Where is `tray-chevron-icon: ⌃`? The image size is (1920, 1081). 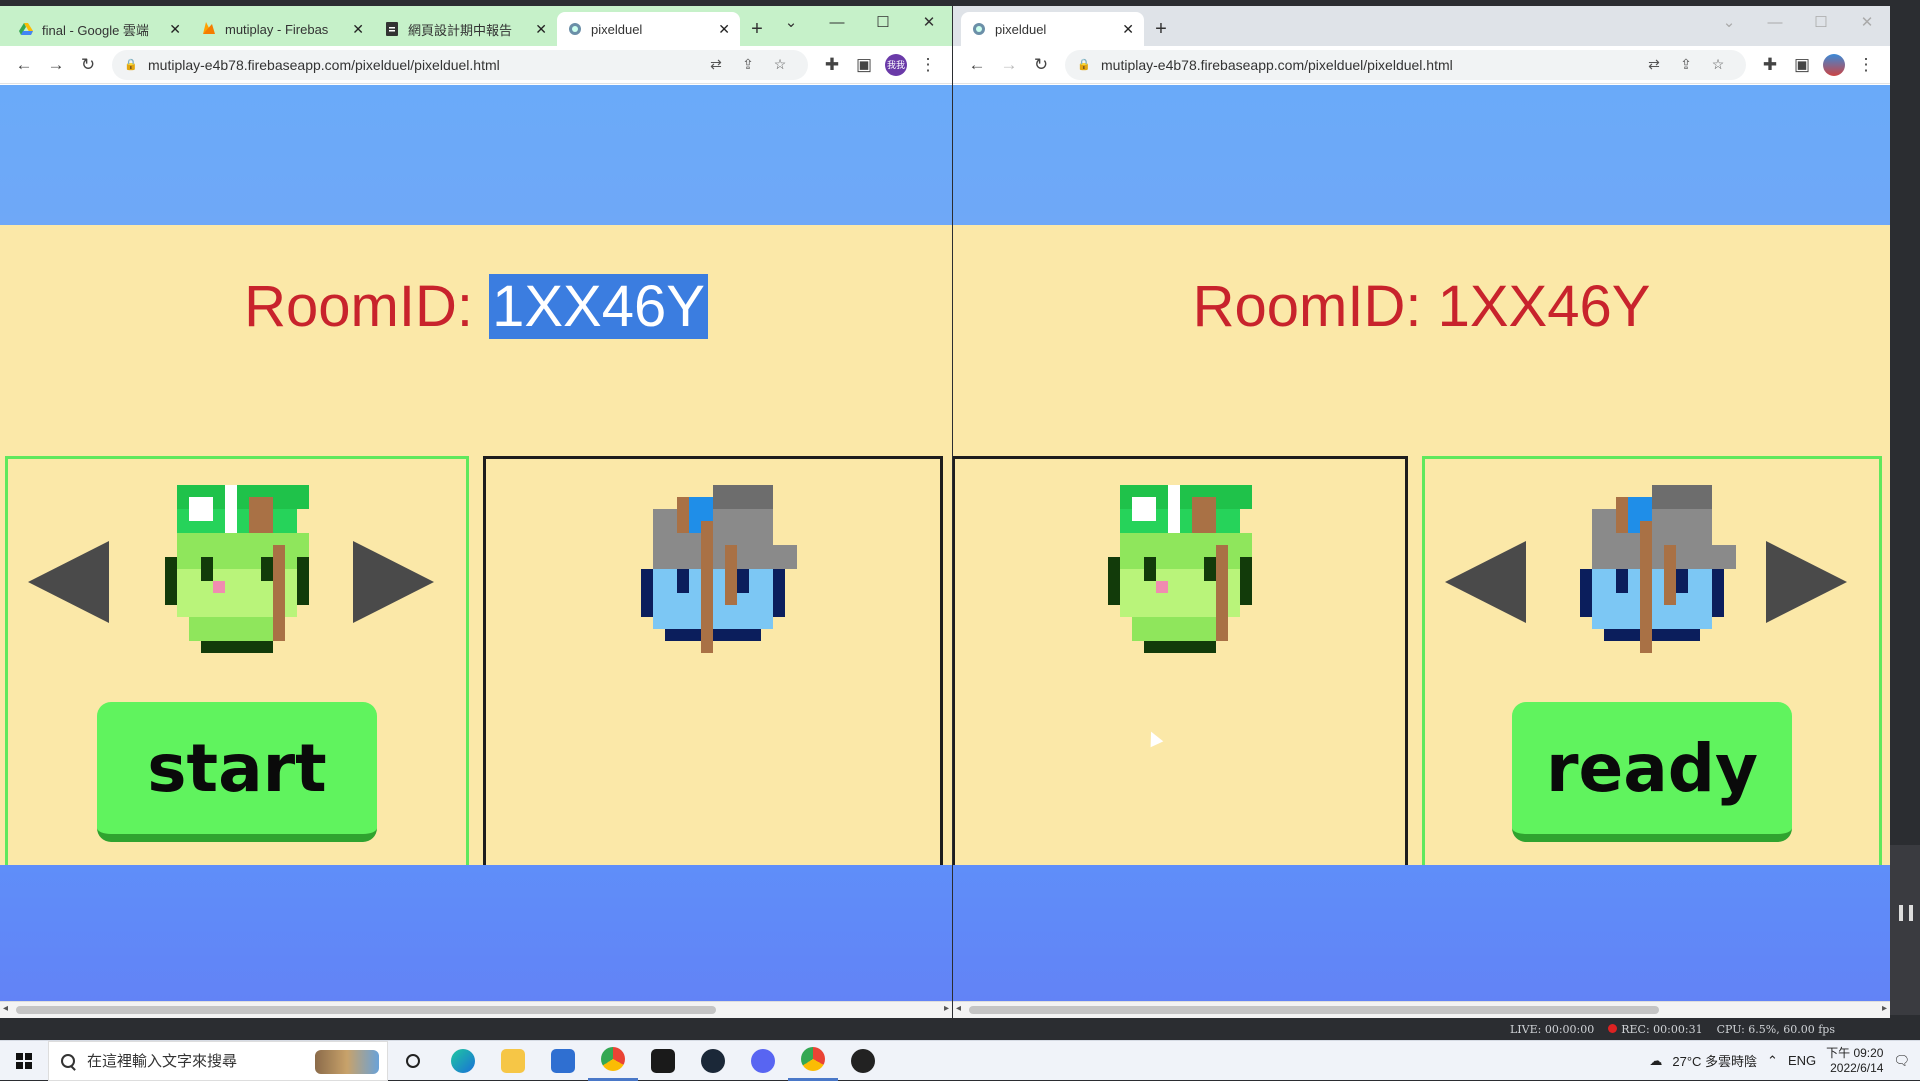
tray-chevron-icon: ⌃ is located at coordinates (1772, 1061).